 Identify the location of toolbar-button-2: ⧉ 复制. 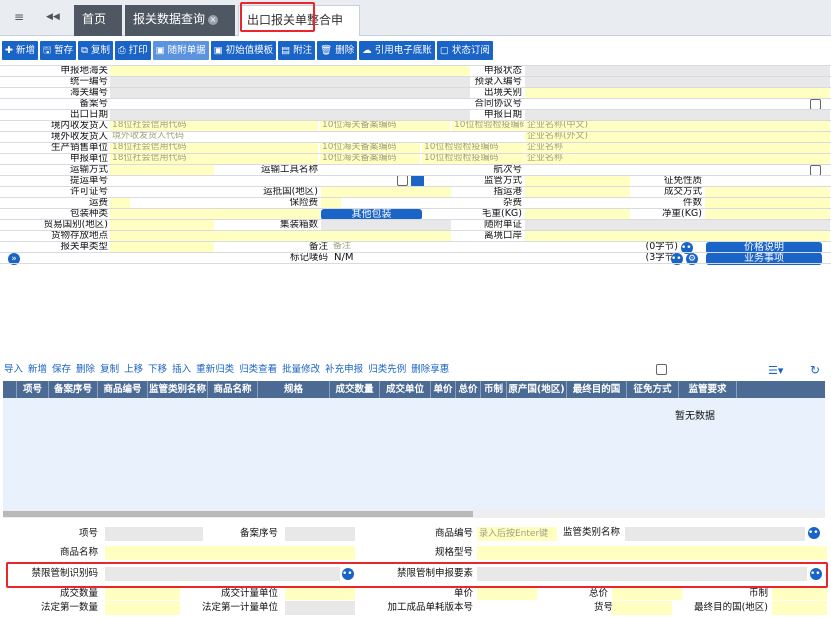
(95, 50).